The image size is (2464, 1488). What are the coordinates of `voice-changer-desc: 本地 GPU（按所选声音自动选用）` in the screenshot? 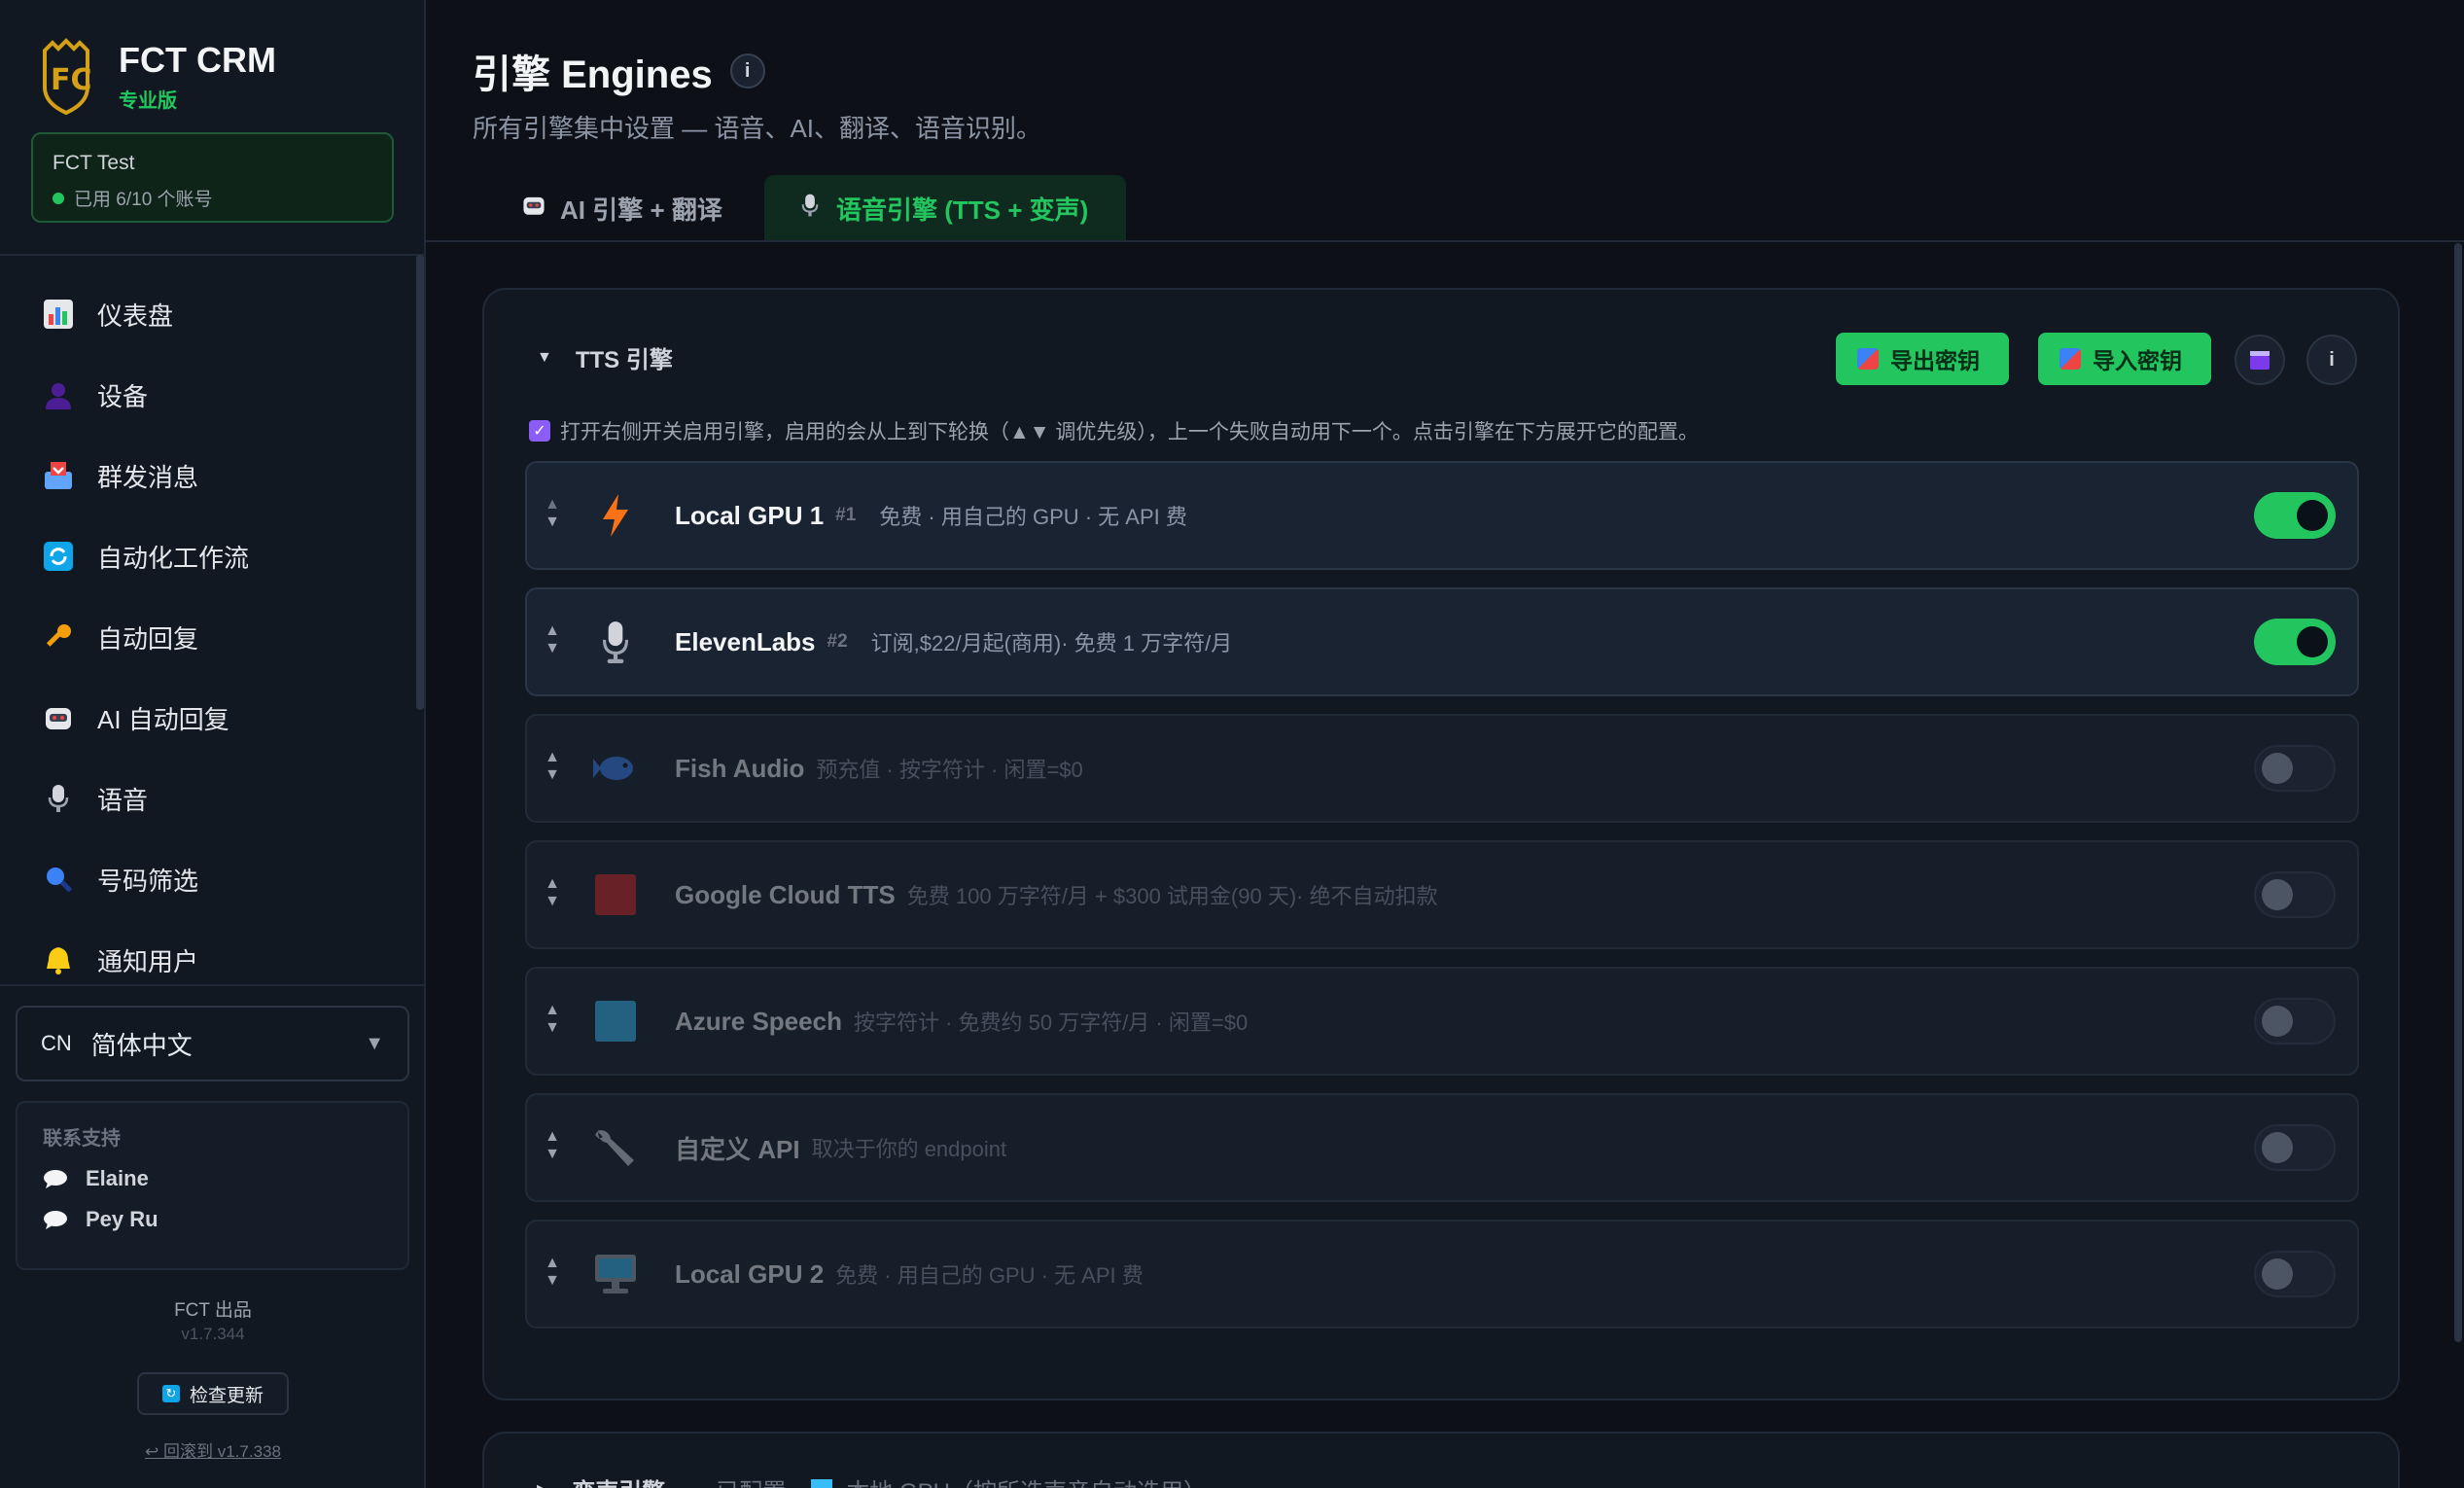 It's located at (1026, 1480).